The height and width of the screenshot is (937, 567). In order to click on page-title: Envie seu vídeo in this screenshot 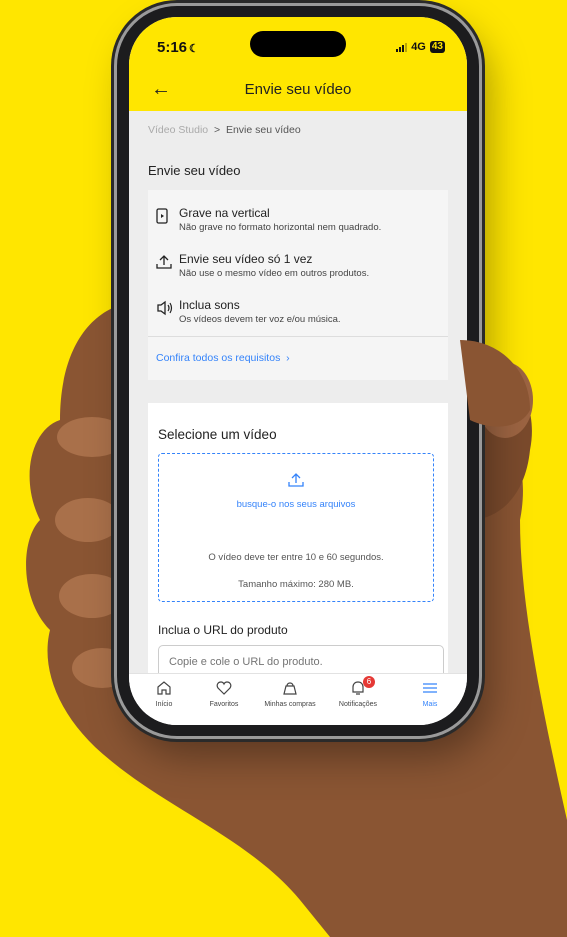, I will do `click(298, 89)`.